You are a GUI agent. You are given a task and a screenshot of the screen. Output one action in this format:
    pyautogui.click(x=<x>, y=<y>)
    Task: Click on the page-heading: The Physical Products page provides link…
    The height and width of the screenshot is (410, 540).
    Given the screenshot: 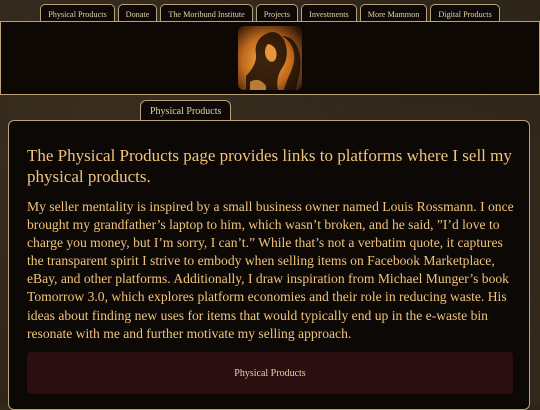 What is the action you would take?
    pyautogui.click(x=269, y=166)
    